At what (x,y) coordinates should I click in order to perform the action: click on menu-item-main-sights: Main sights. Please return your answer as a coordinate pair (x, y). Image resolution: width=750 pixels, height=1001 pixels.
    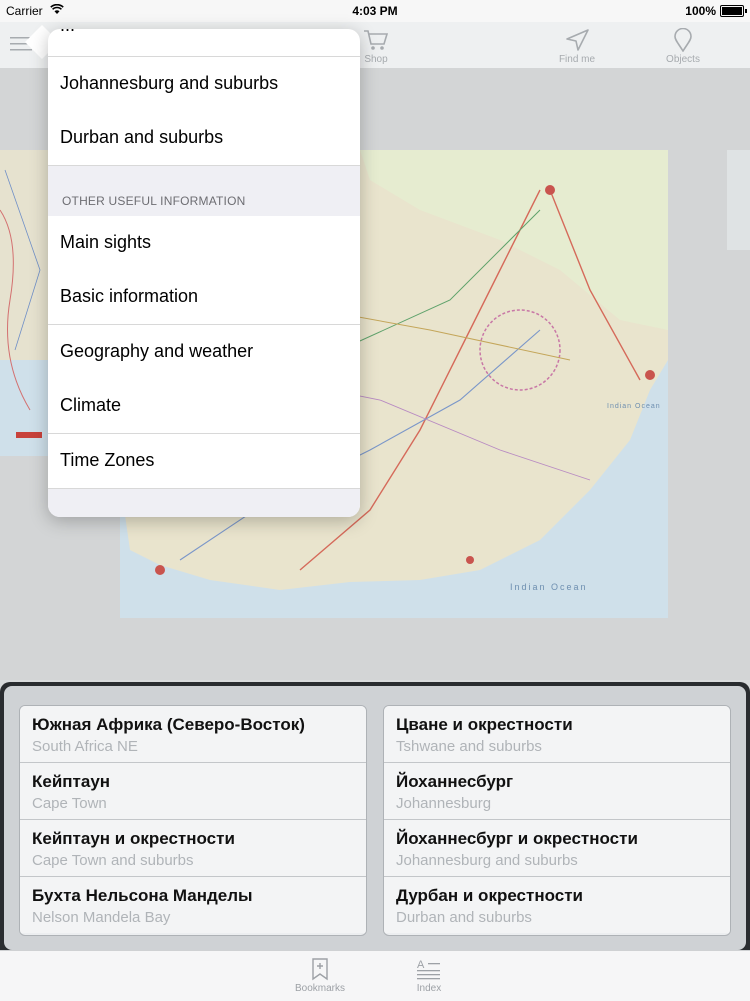
    Looking at the image, I should click on (204, 243).